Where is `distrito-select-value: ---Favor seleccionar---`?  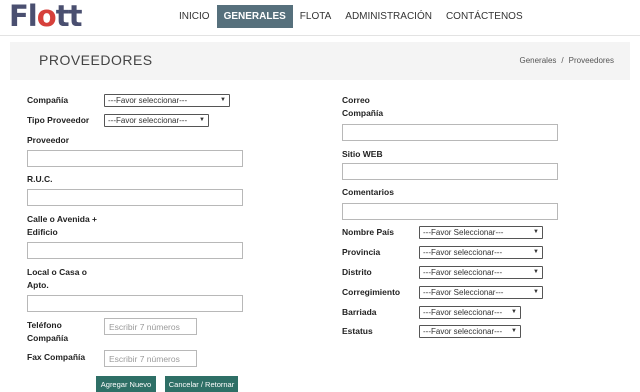
distrito-select-value: ---Favor seleccionar--- is located at coordinates (463, 272).